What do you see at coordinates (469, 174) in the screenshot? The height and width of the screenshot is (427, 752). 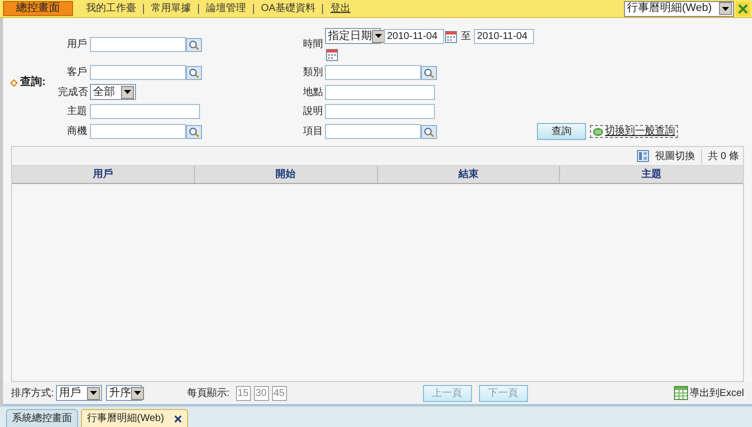 I see `column-header: 結束` at bounding box center [469, 174].